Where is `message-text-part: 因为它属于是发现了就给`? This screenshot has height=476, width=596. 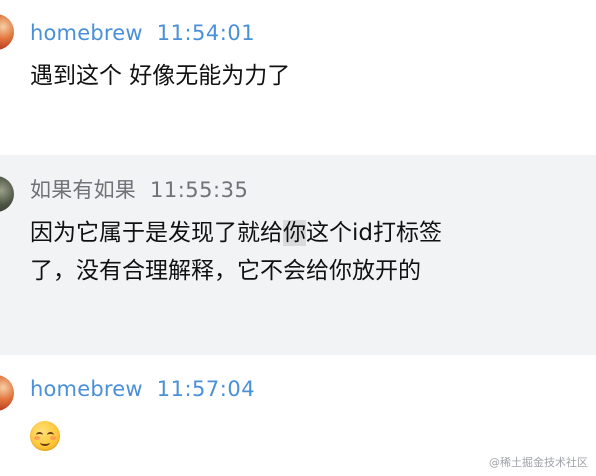 message-text-part: 因为它属于是发现了就给 is located at coordinates (156, 233).